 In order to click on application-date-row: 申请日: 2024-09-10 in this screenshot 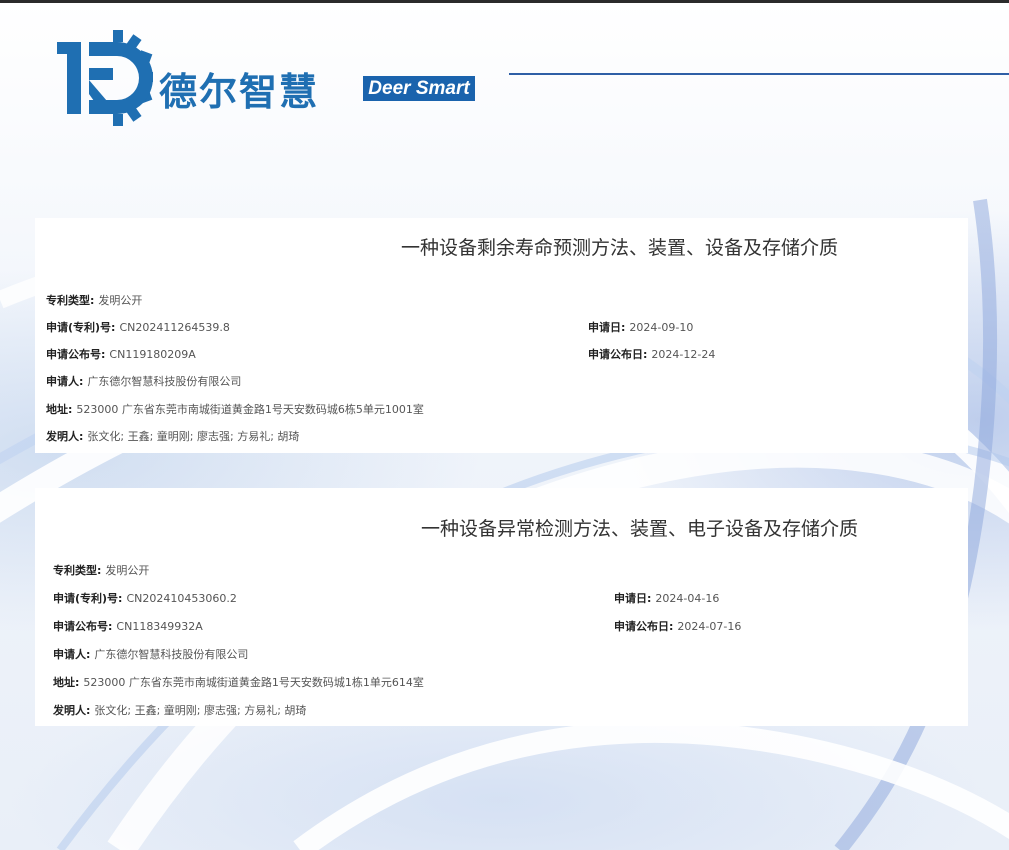, I will do `click(640, 327)`.